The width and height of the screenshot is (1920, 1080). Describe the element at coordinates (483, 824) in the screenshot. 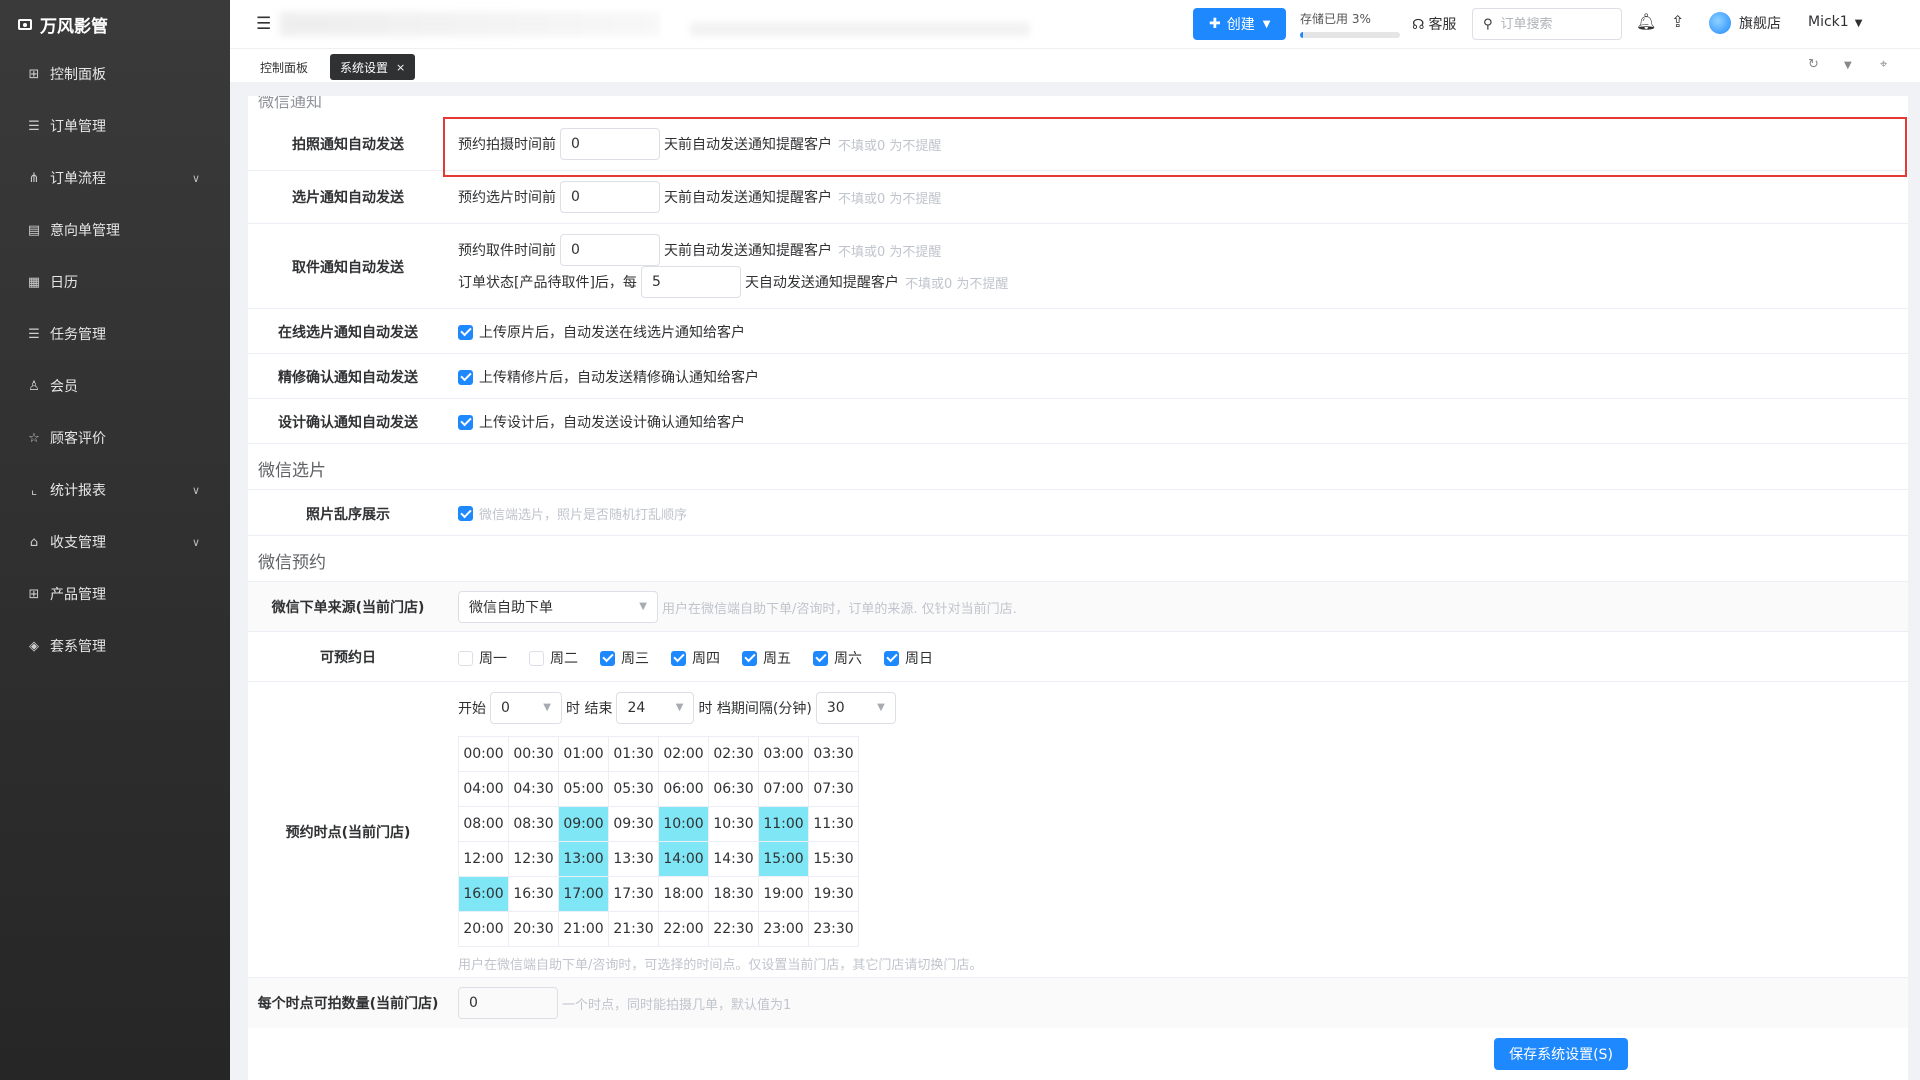

I see `time-slot: 08:00` at that location.